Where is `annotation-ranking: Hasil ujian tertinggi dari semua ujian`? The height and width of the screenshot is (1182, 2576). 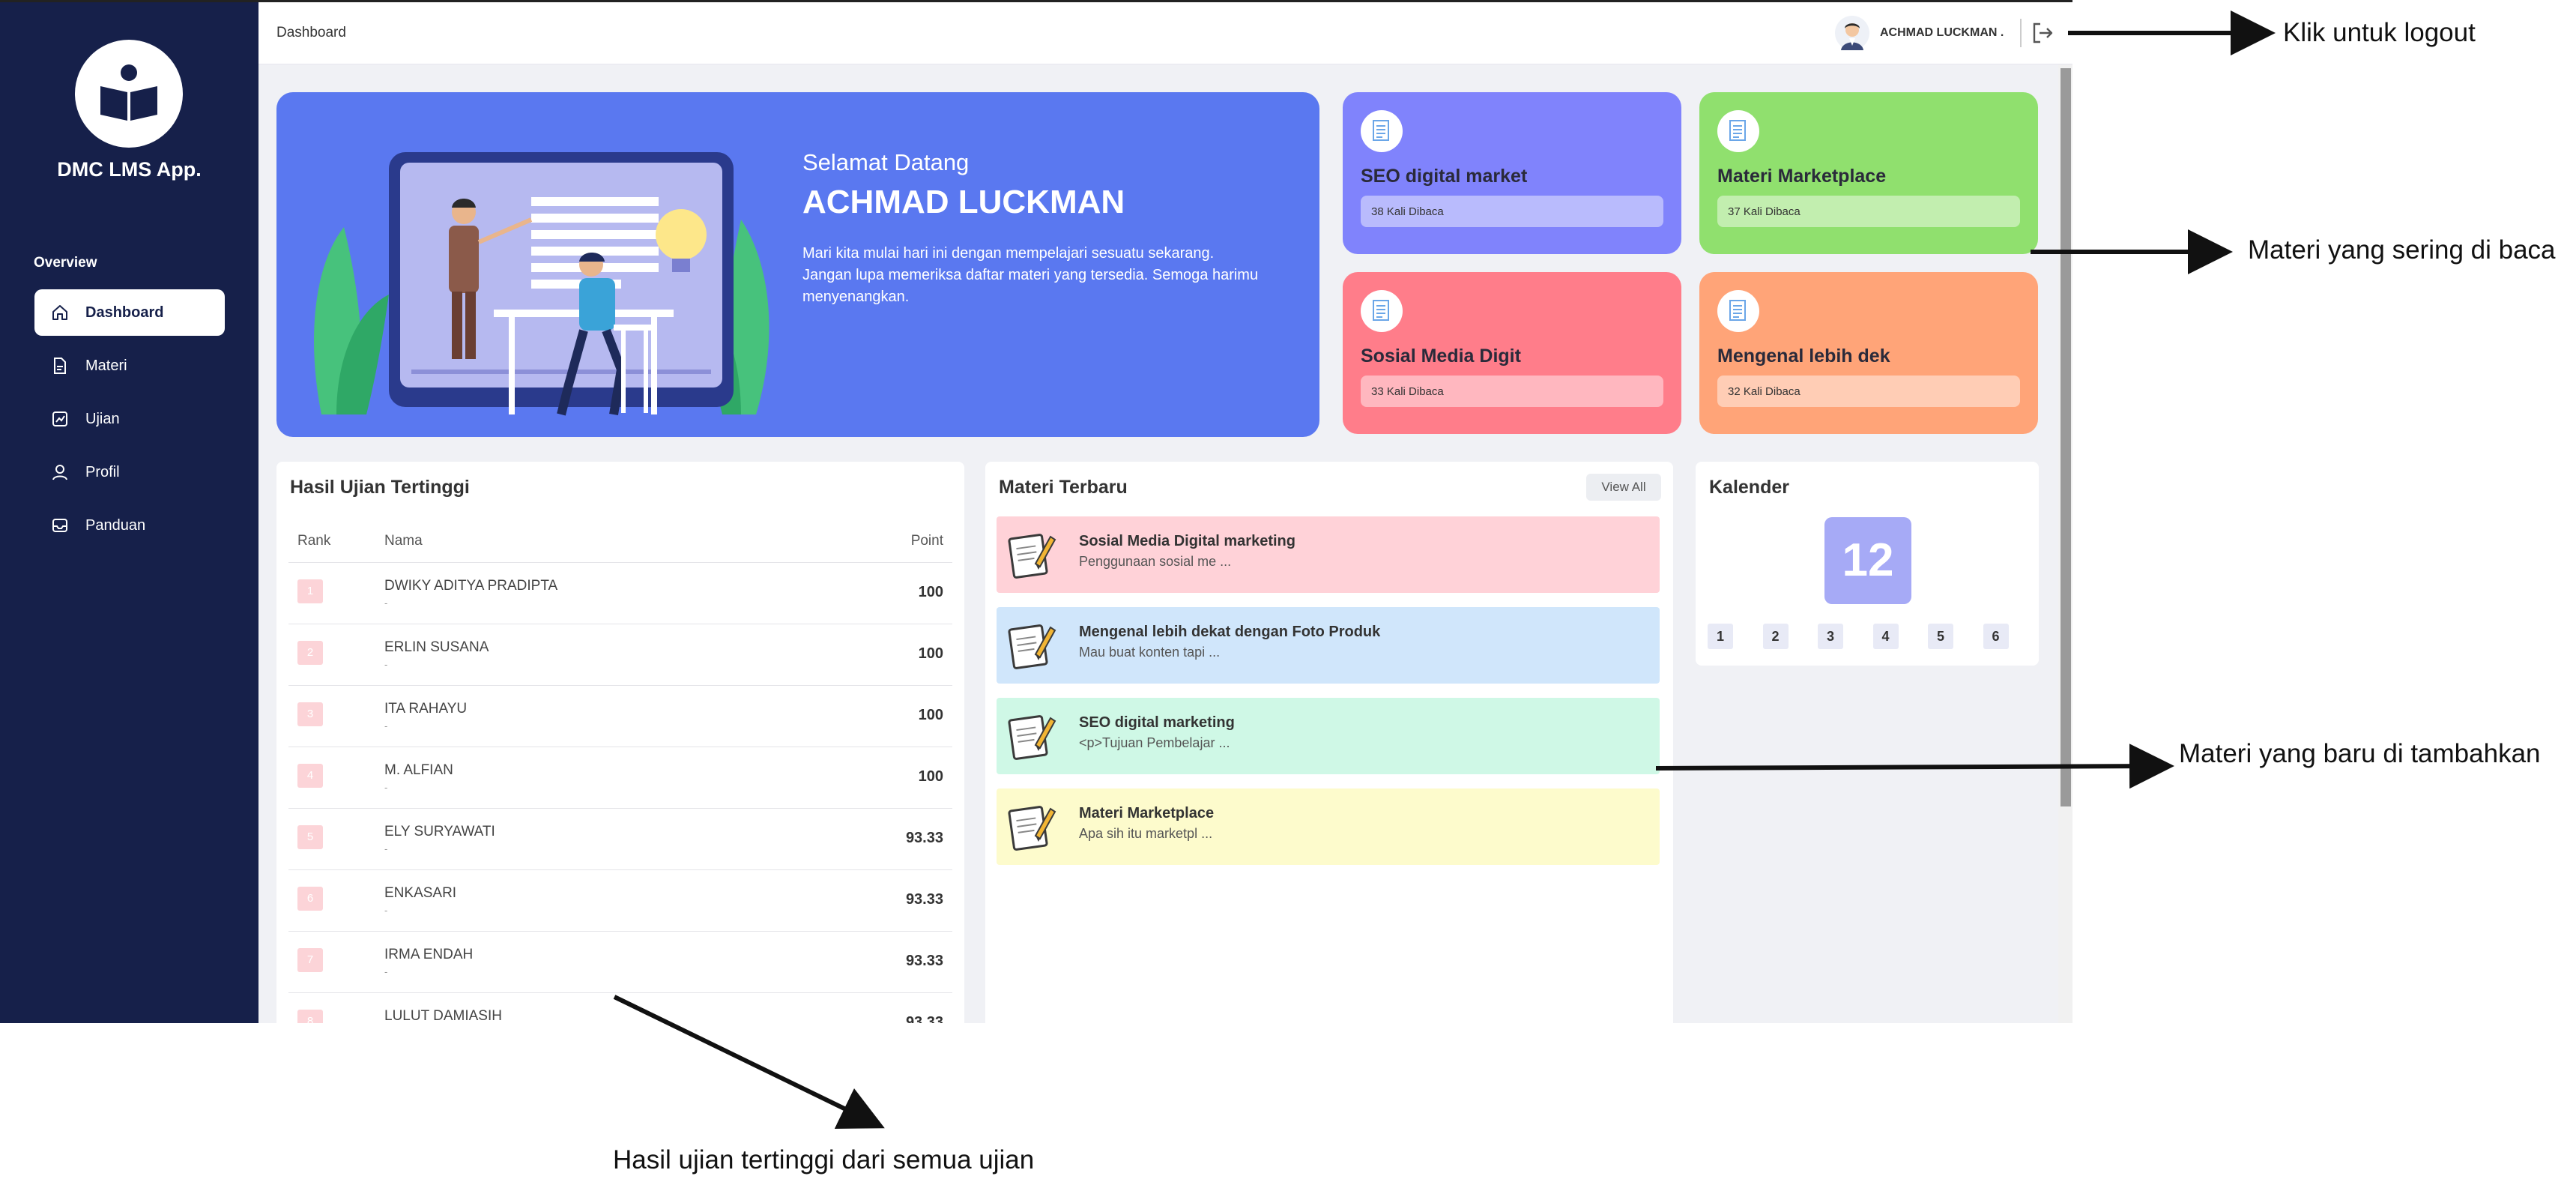 annotation-ranking: Hasil ujian tertinggi dari semua ujian is located at coordinates (824, 1160).